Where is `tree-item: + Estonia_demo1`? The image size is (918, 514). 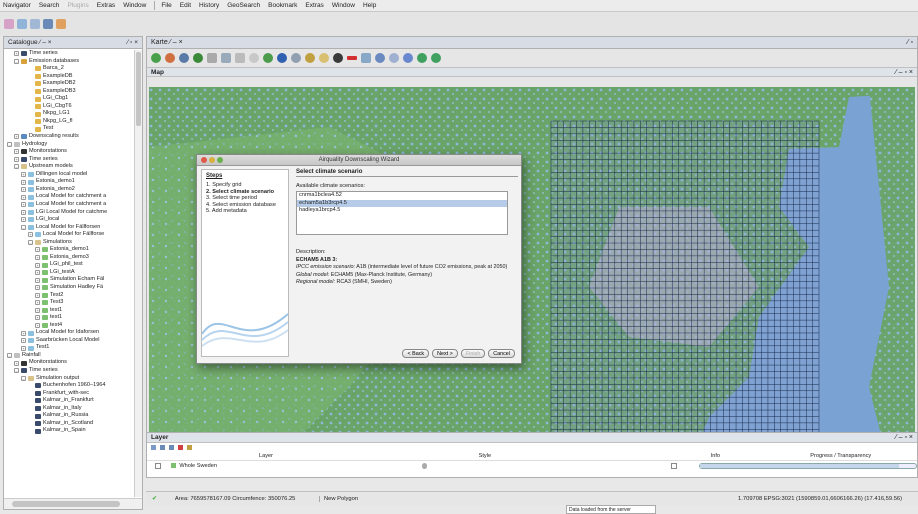
tree-item: + Estonia_demo1 is located at coordinates (69, 250).